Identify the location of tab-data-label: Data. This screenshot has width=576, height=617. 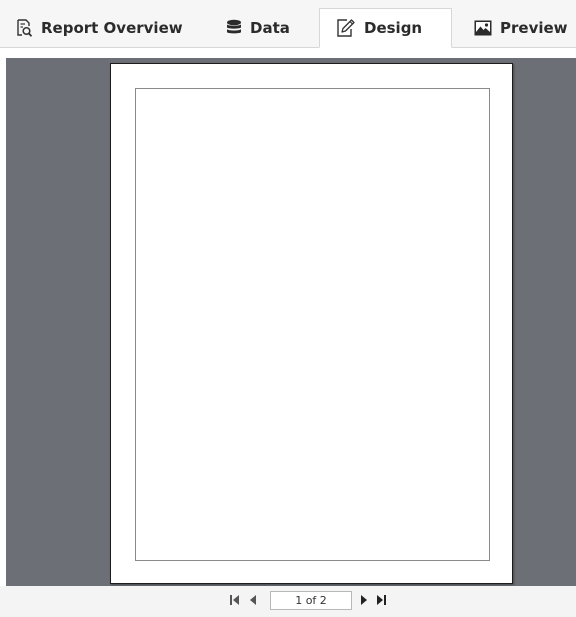
(270, 28).